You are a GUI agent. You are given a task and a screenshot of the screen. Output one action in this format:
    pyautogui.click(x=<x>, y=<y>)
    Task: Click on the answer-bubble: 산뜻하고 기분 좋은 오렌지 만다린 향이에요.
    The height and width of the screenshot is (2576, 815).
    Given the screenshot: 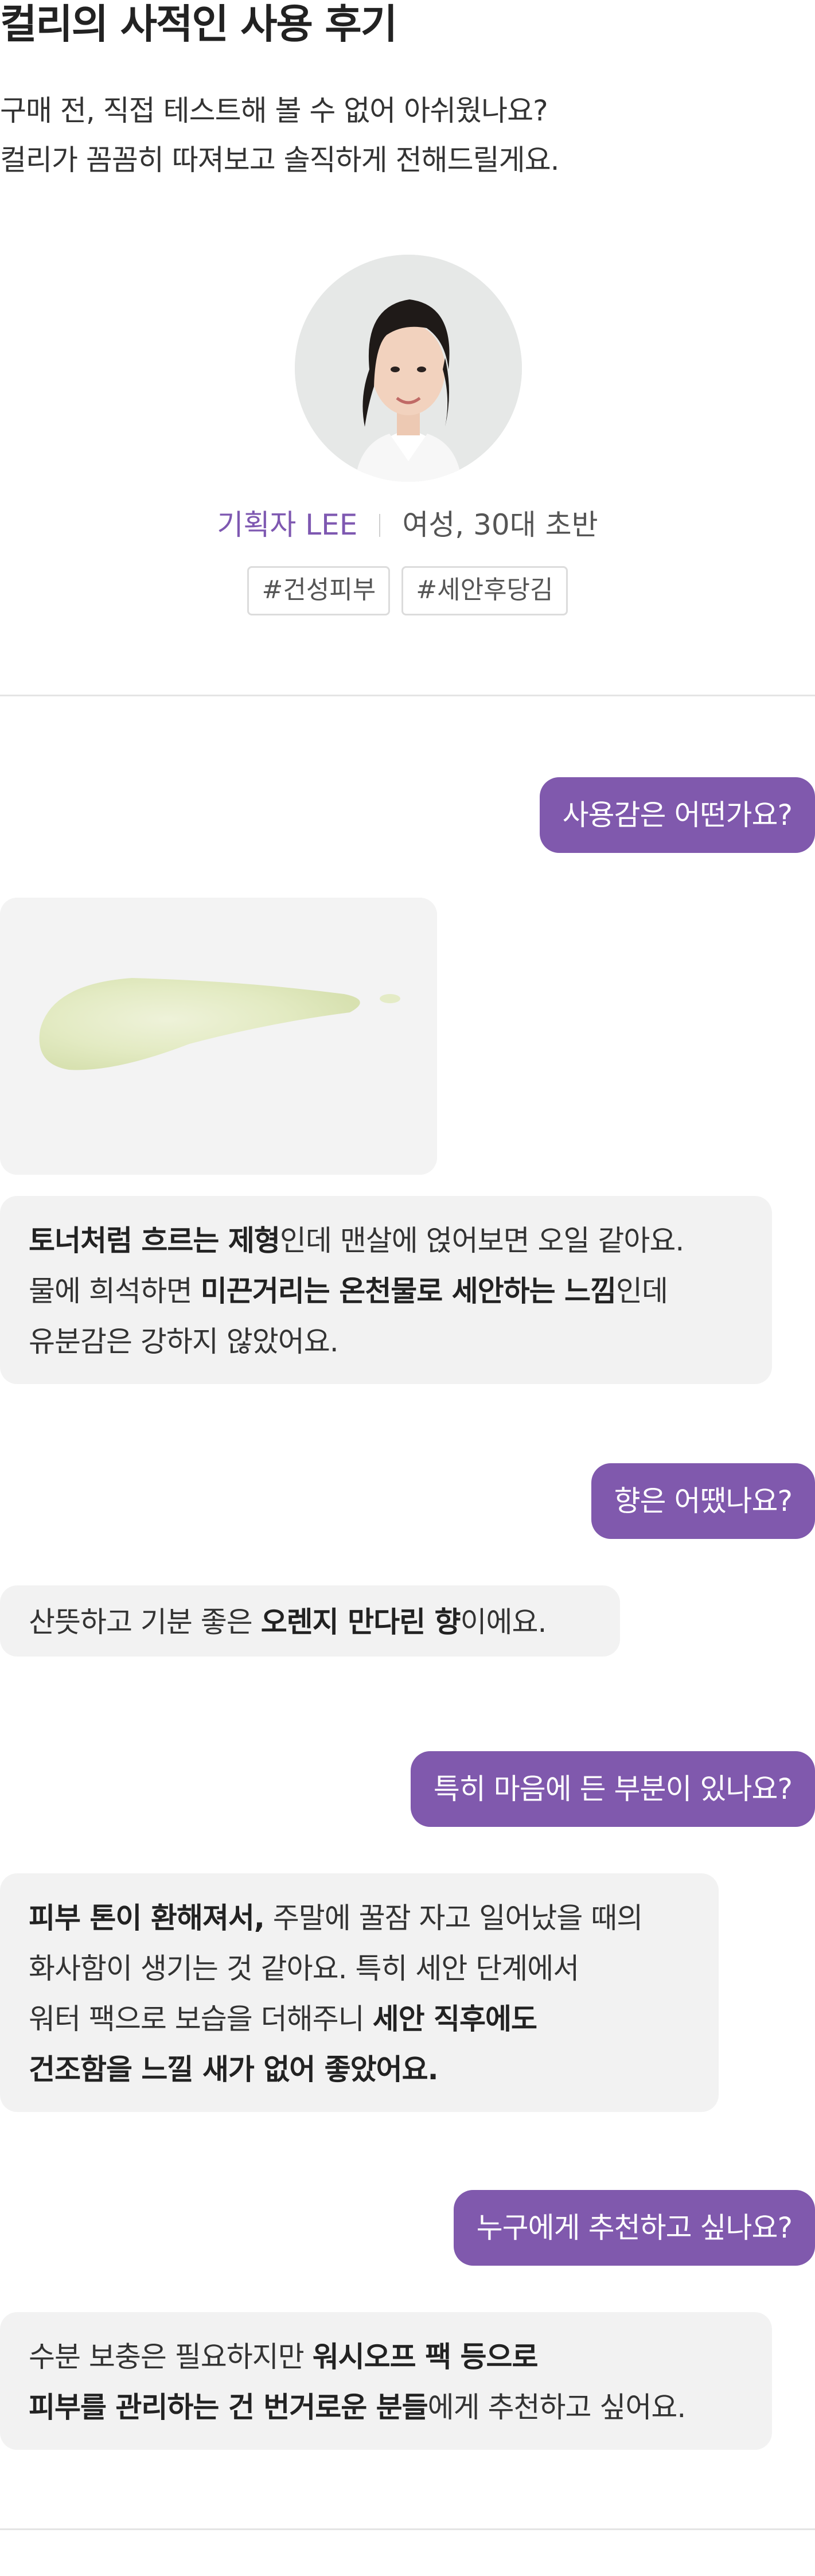 What is the action you would take?
    pyautogui.click(x=310, y=1621)
    